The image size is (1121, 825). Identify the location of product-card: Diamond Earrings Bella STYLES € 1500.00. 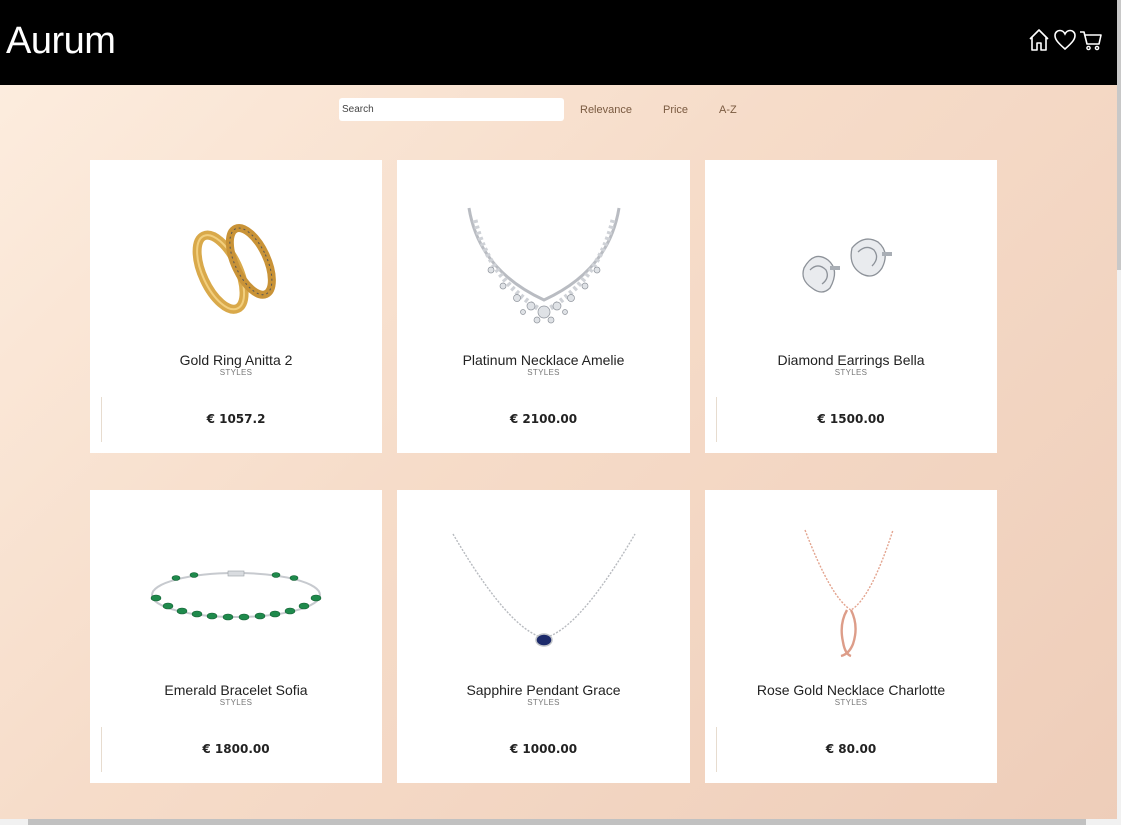
(851, 306).